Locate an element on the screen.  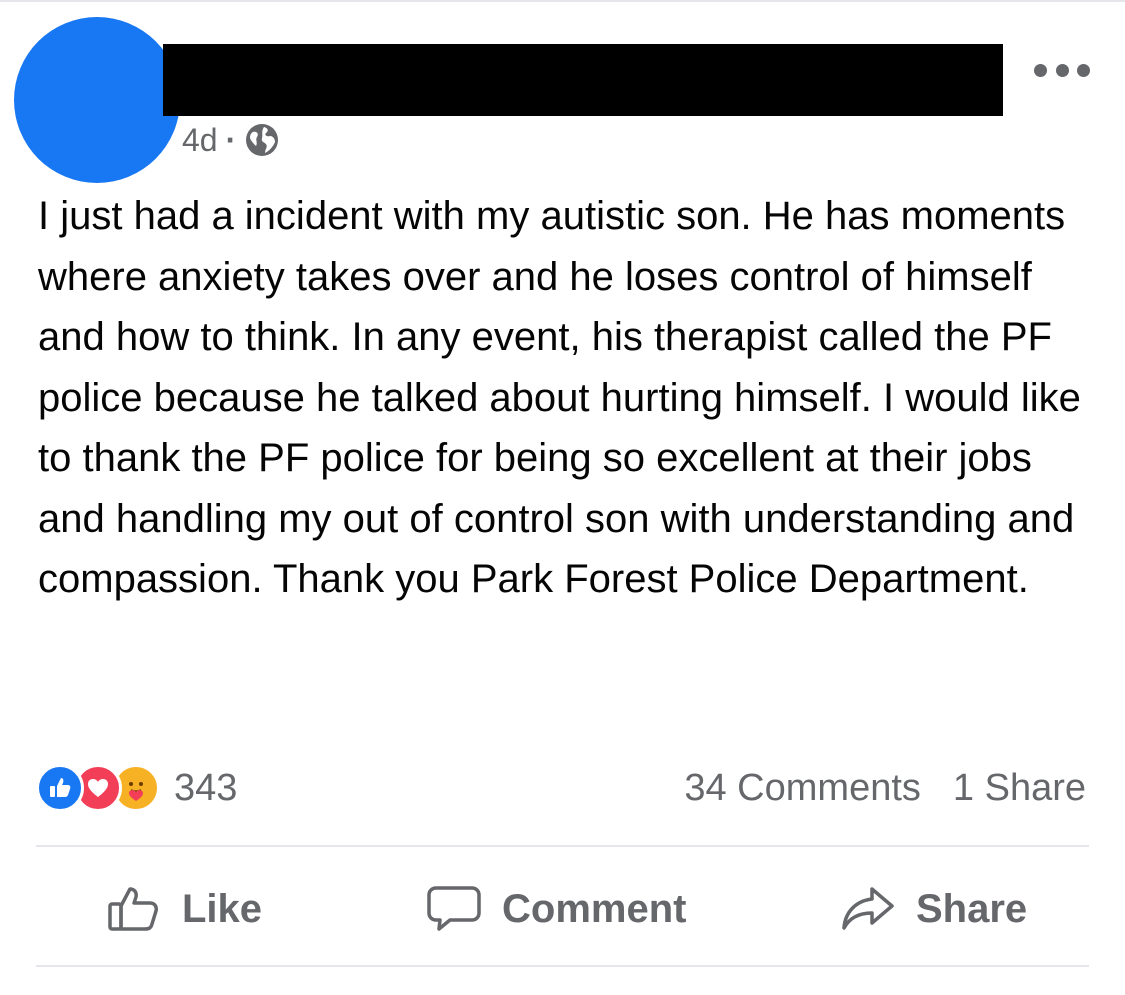
more-options-button is located at coordinates (1062, 70).